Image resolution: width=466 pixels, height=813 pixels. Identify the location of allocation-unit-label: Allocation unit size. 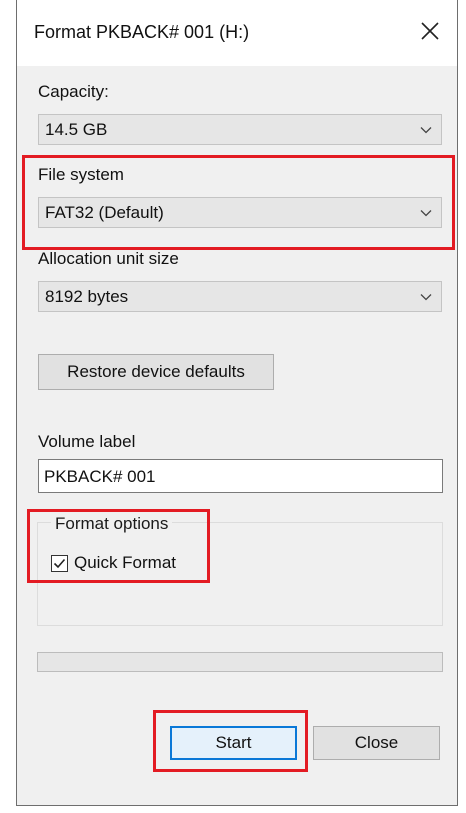
(108, 258).